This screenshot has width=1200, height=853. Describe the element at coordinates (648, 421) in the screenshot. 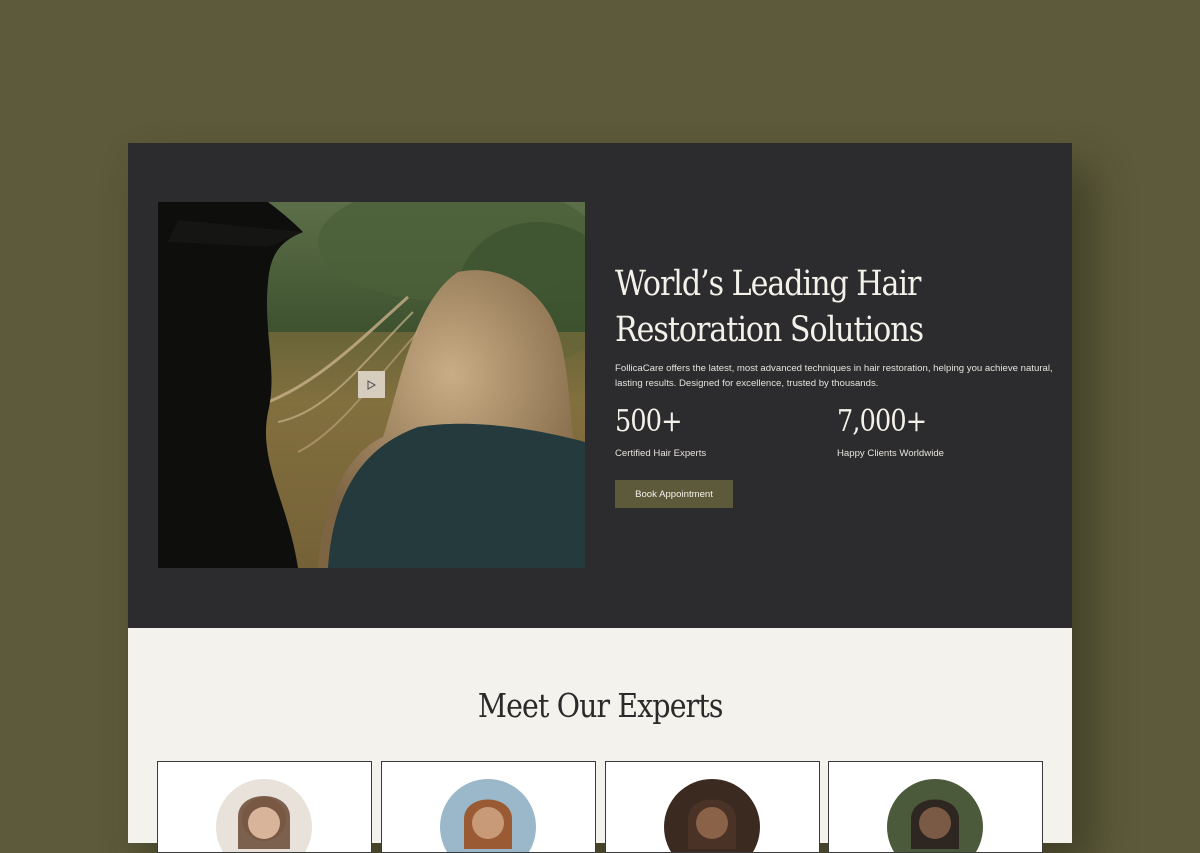

I see `stat-experts-value: 500+` at that location.